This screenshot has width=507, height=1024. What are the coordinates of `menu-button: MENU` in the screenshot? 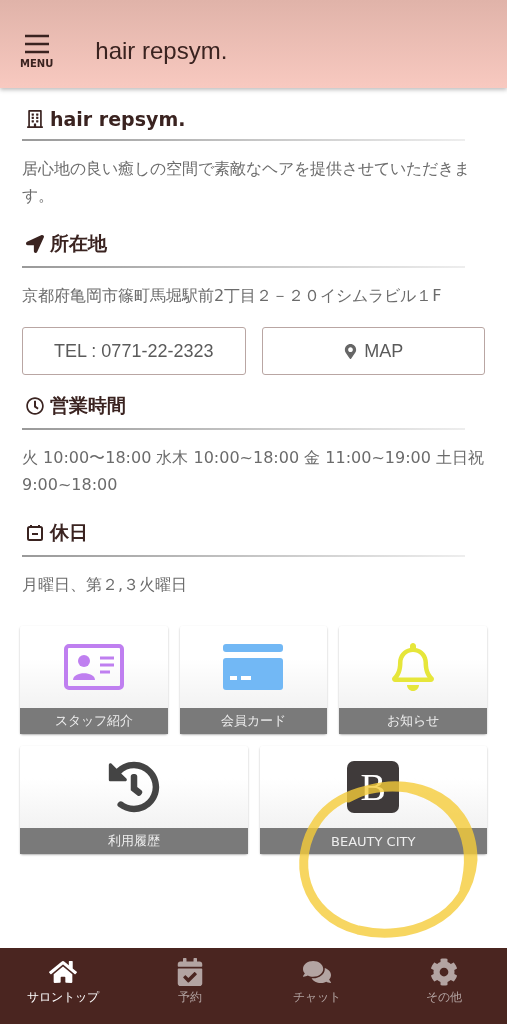 It's located at (37, 51).